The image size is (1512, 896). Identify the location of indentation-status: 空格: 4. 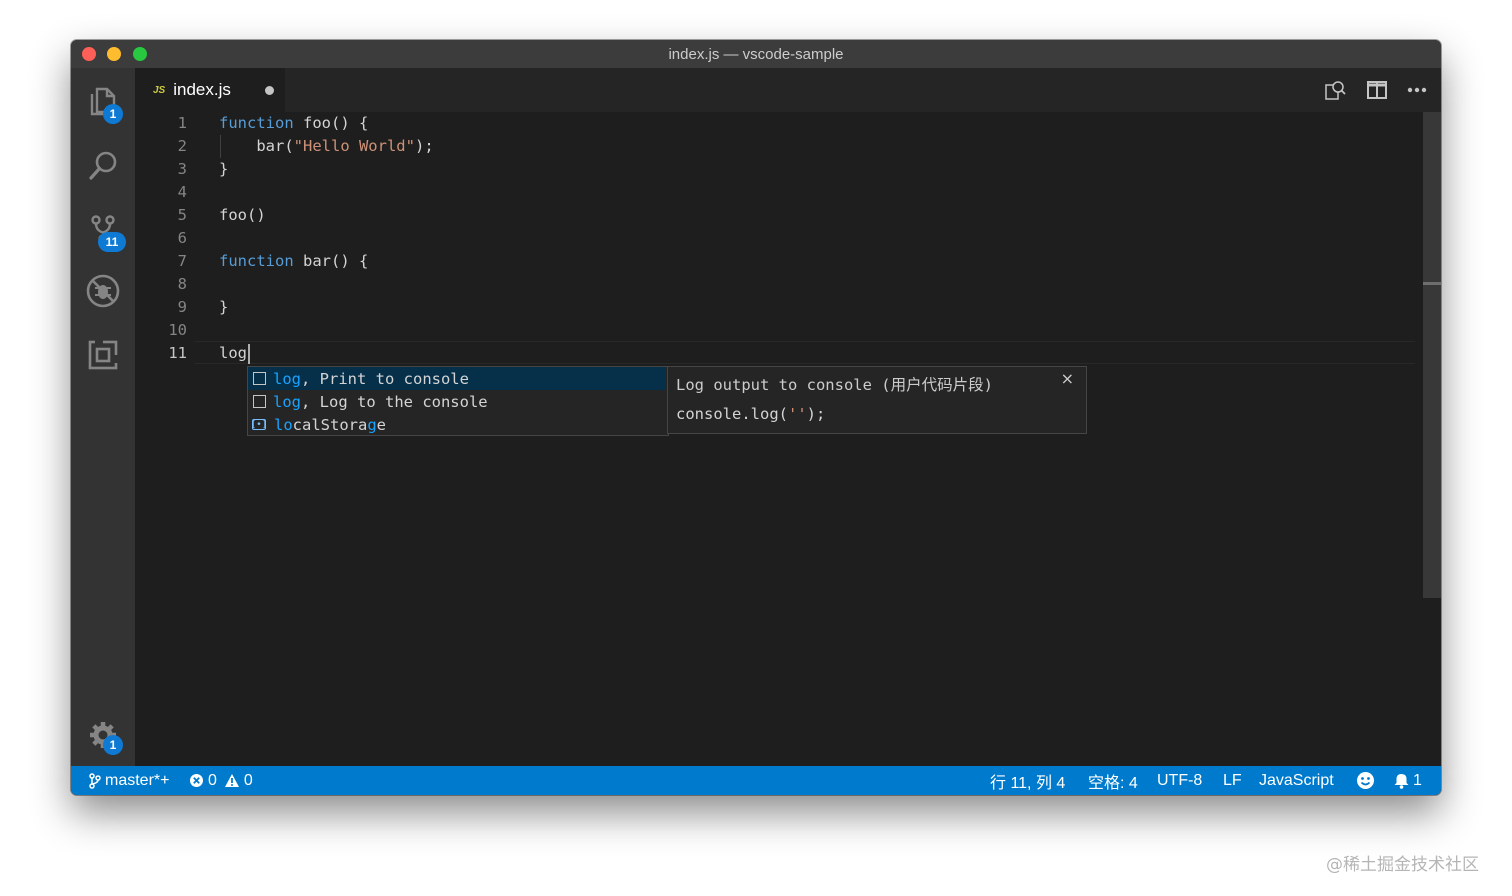
(1113, 780).